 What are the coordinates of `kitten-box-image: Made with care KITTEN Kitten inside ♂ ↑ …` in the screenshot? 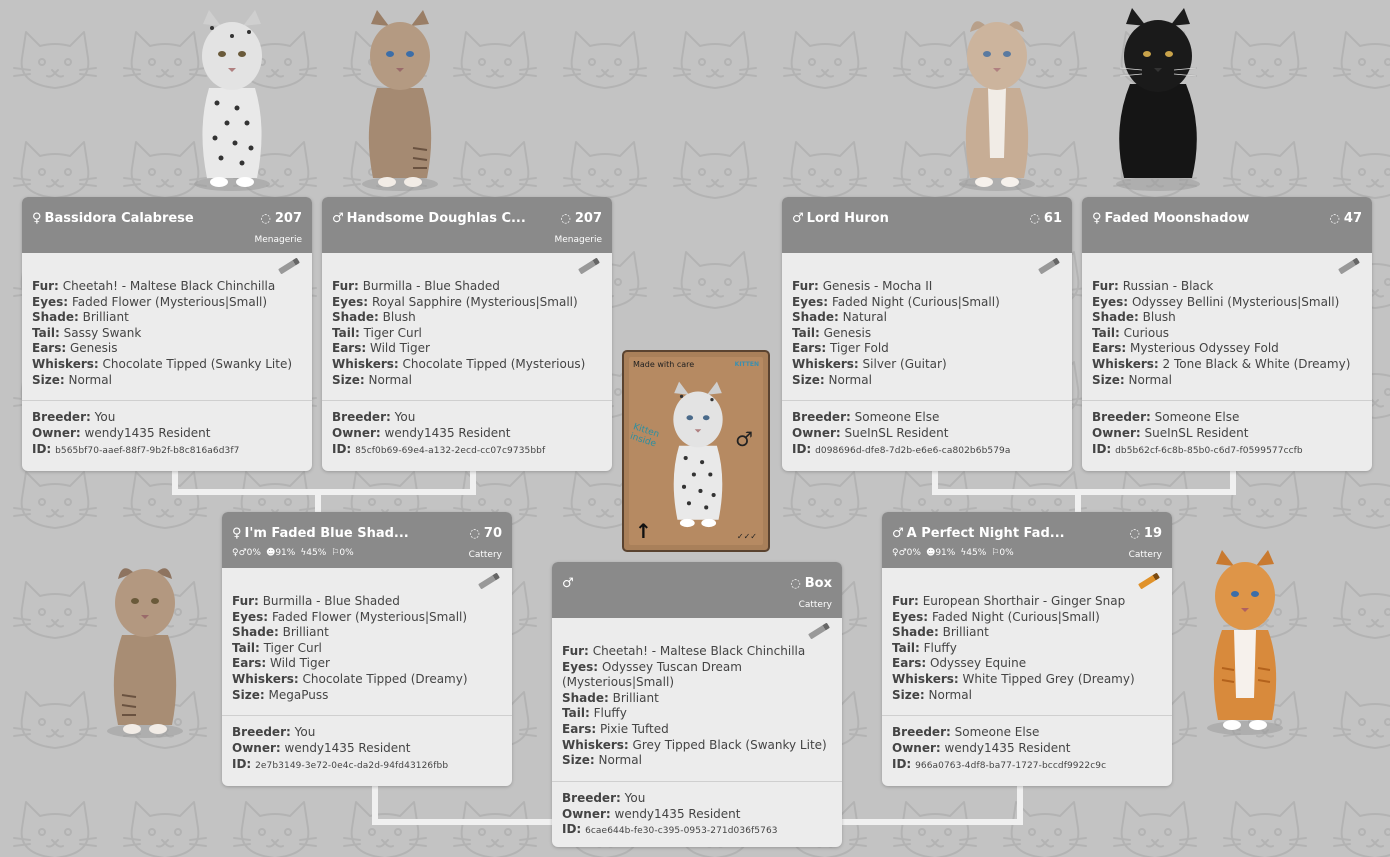 It's located at (696, 451).